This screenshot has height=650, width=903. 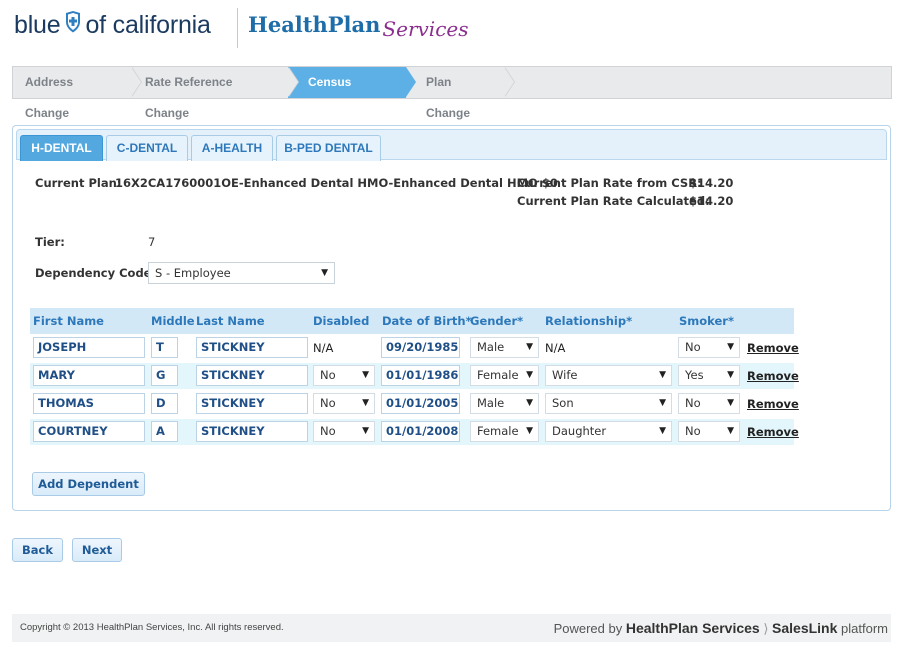 What do you see at coordinates (579, 431) in the screenshot?
I see `relationship-value: Daughter` at bounding box center [579, 431].